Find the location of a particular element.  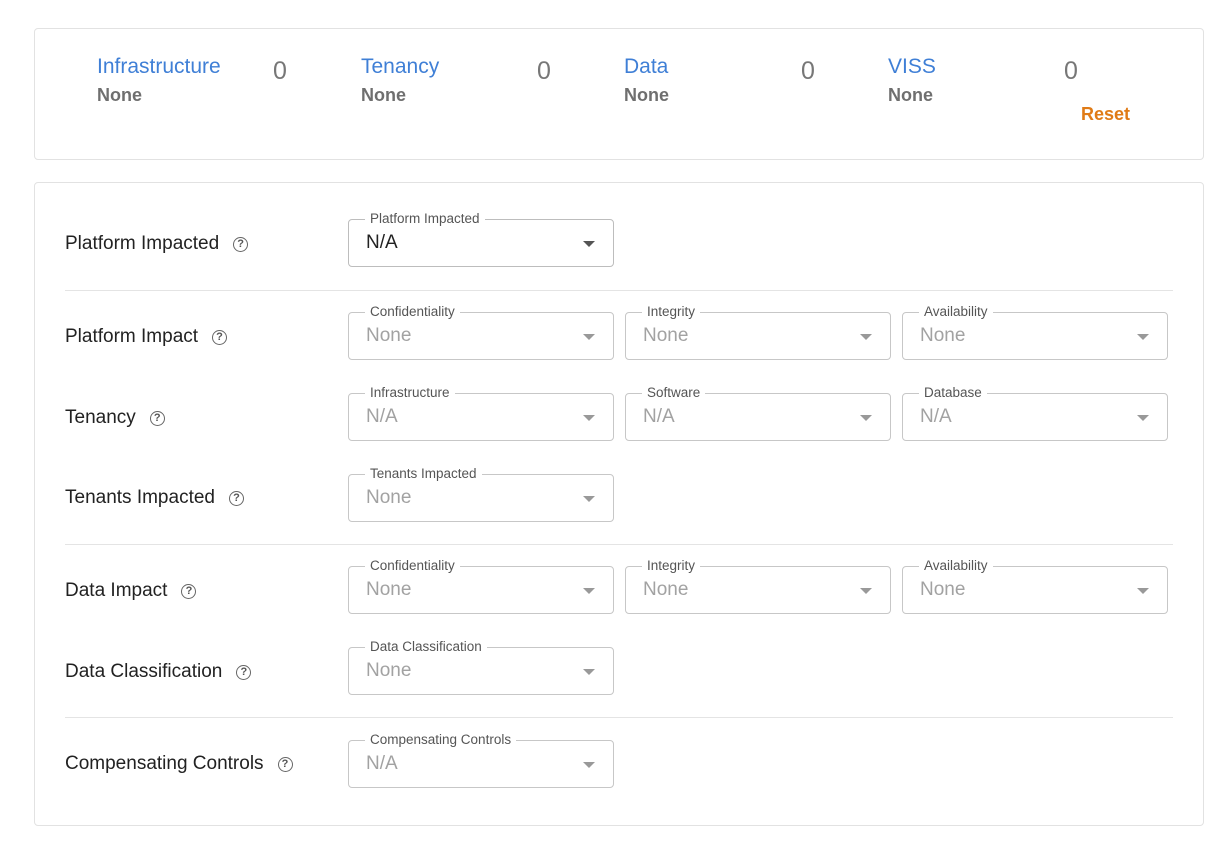

row-label-data-classification: Data Classification ? is located at coordinates (158, 672).